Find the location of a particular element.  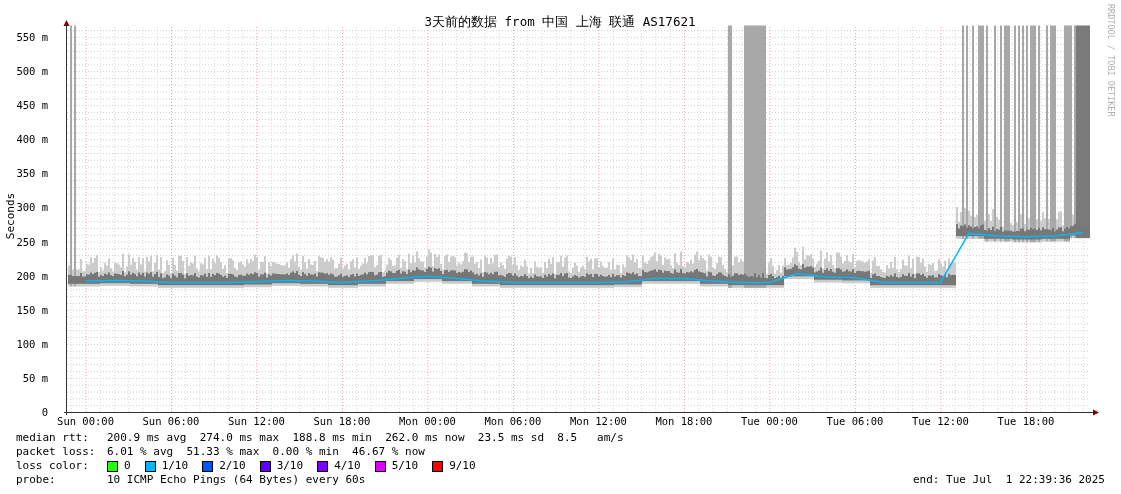

legend-value: 10 ICMP Echo Pings (64 Bytes) every 60s is located at coordinates (236, 480).